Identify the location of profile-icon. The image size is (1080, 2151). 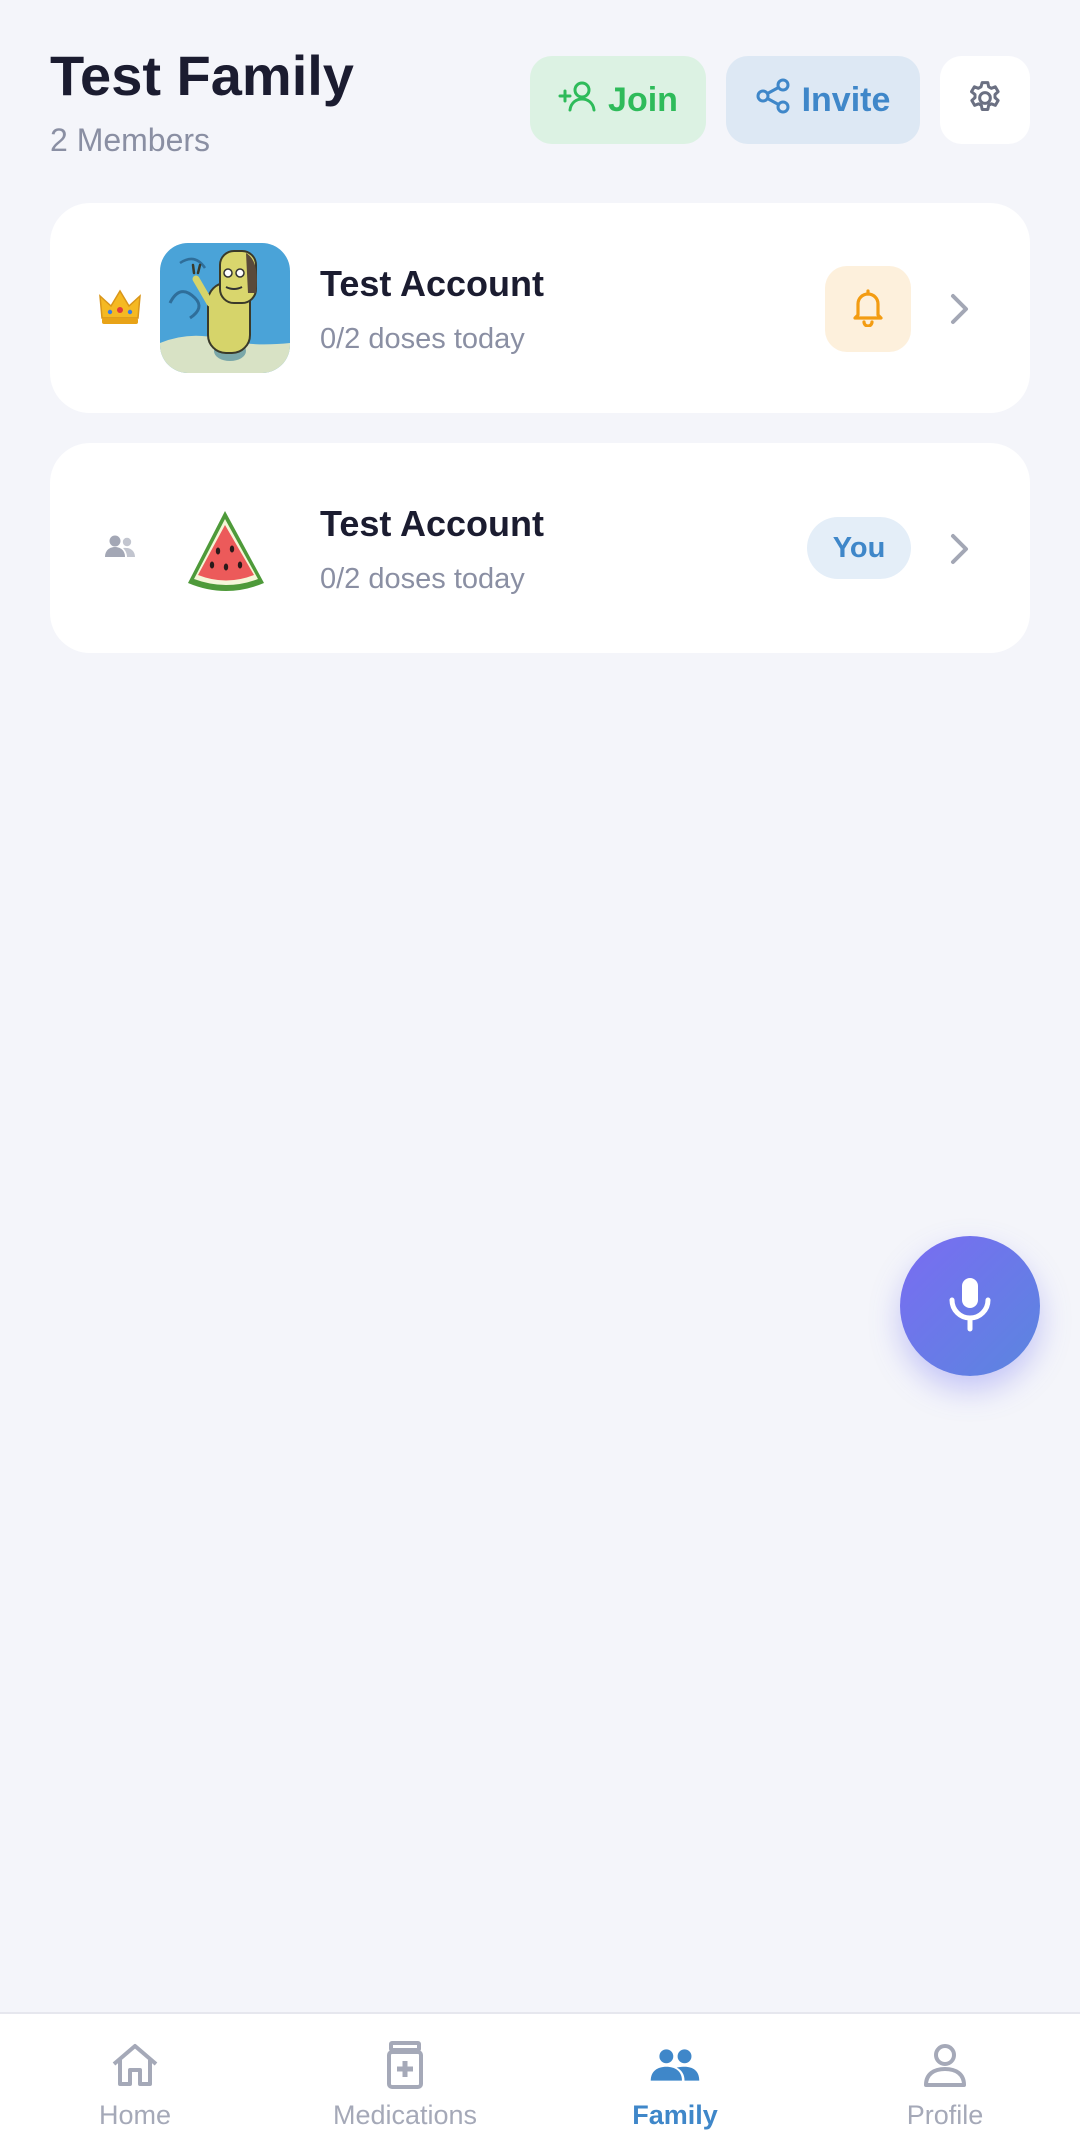
(945, 2065).